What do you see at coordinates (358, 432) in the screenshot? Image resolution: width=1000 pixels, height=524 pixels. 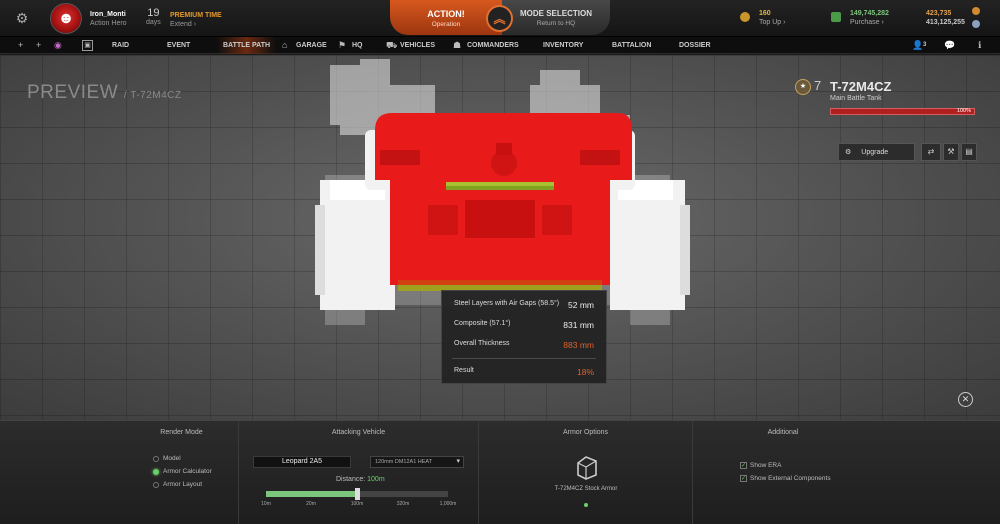 I see `section-title: Attacking Vehicle` at bounding box center [358, 432].